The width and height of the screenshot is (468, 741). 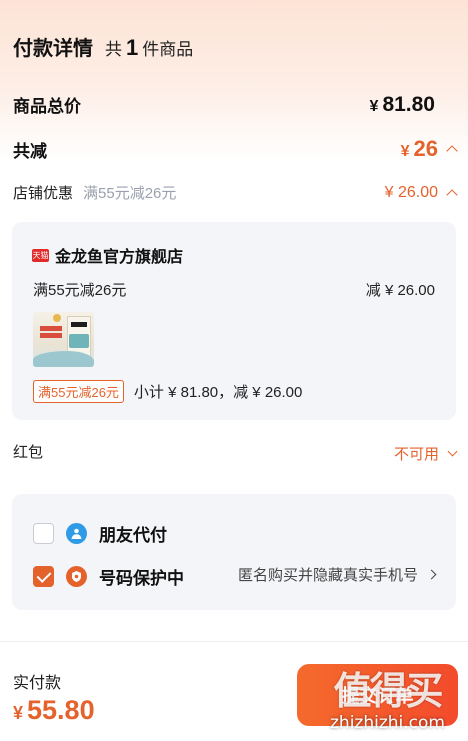 What do you see at coordinates (57, 318) in the screenshot?
I see `product-art-sun` at bounding box center [57, 318].